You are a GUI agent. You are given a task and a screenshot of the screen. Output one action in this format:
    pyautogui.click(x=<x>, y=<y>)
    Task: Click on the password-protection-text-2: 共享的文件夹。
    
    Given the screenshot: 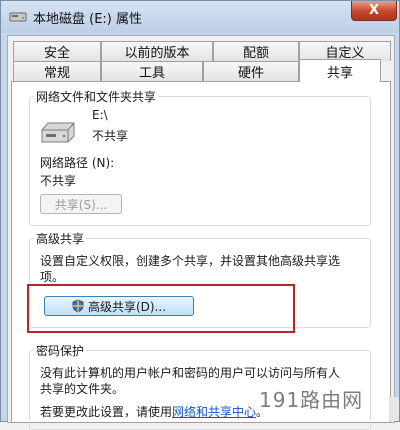 What is the action you would take?
    pyautogui.click(x=82, y=389)
    